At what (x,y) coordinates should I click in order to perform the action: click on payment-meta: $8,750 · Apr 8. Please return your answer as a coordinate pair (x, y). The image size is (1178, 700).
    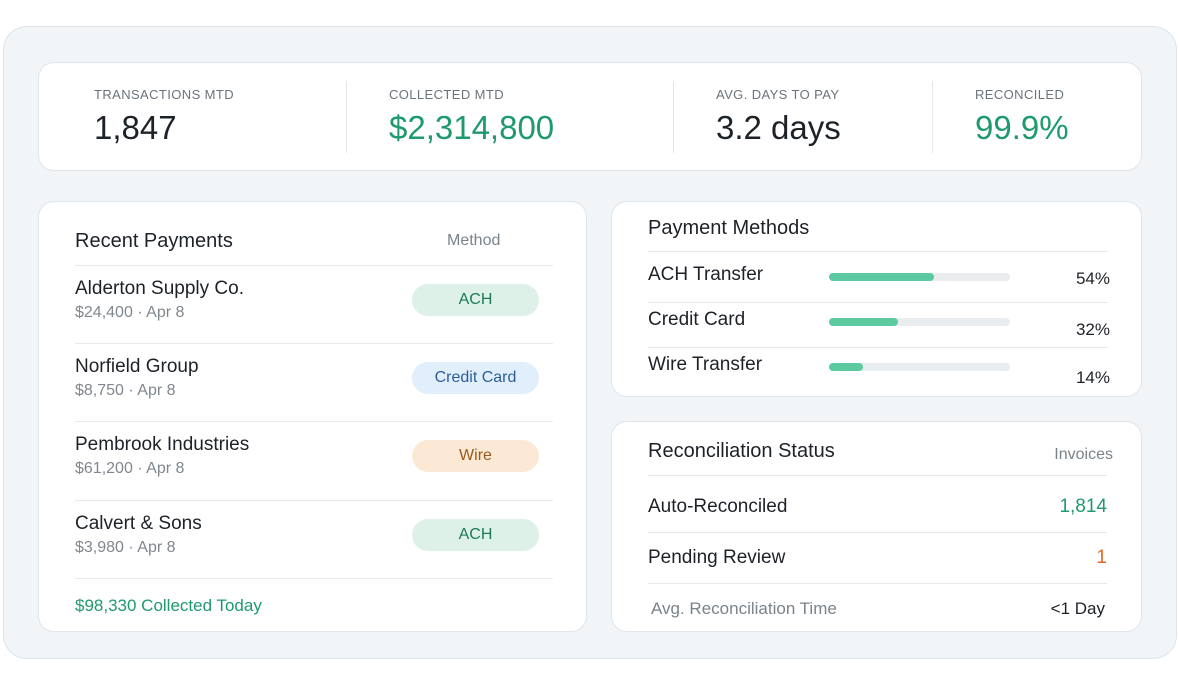
    Looking at the image, I should click on (125, 390).